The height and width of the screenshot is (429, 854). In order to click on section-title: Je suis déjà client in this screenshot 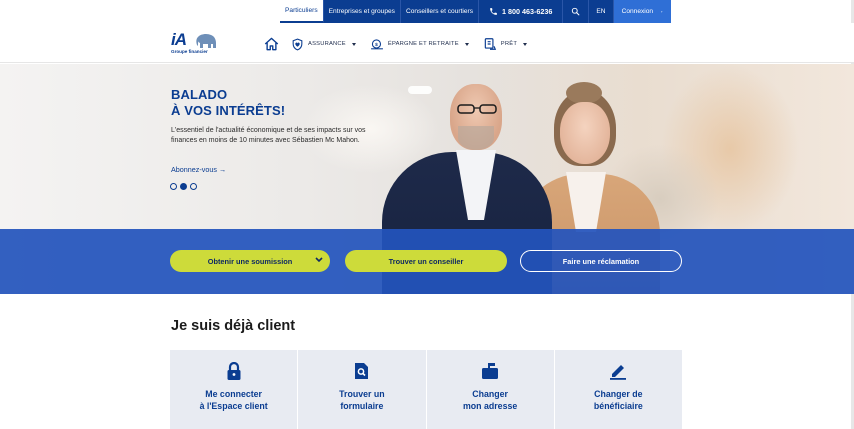, I will do `click(233, 326)`.